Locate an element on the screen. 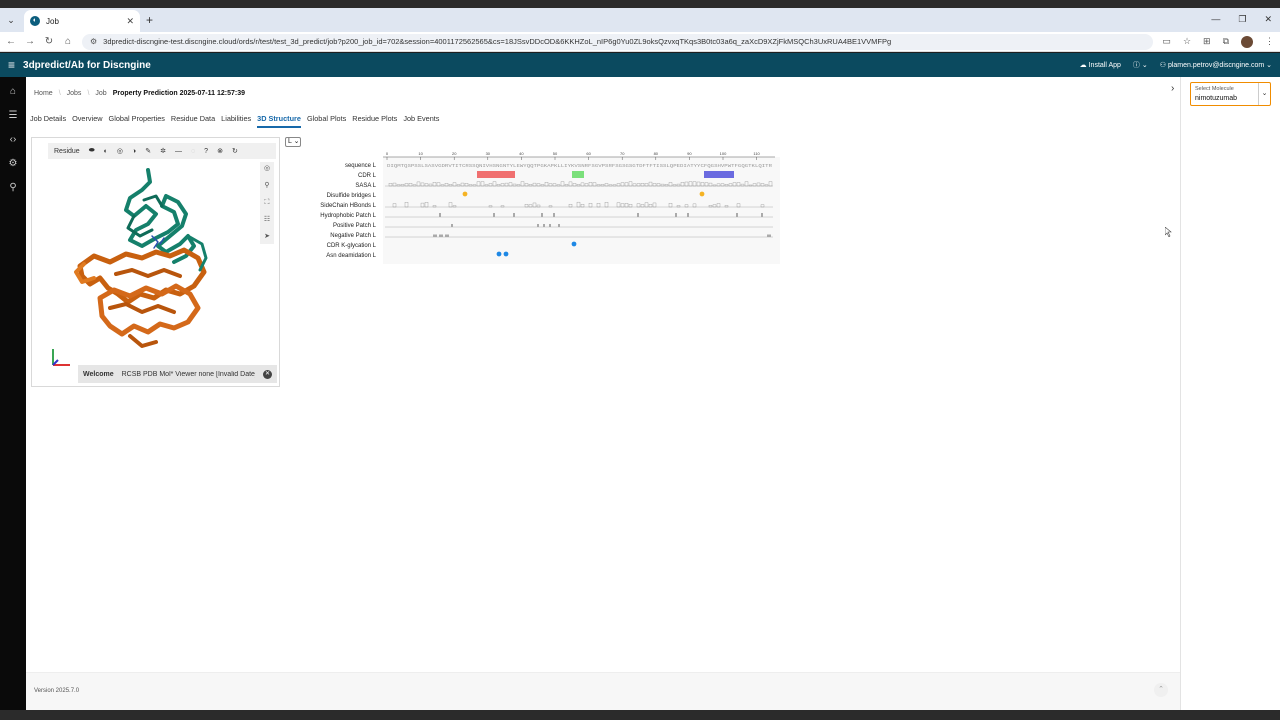 This screenshot has height=720, width=1280. forward-icon: → is located at coordinates (30, 41).